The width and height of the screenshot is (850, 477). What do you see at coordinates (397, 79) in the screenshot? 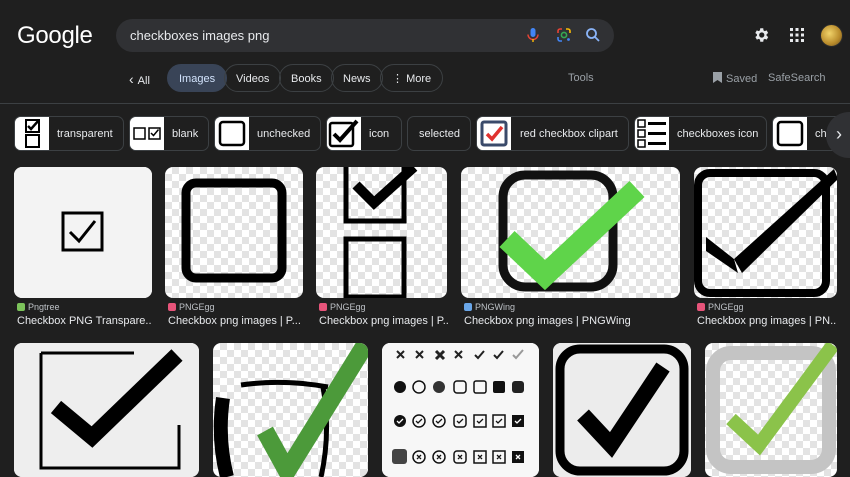
I see `more-dots-icon: ⋮` at bounding box center [397, 79].